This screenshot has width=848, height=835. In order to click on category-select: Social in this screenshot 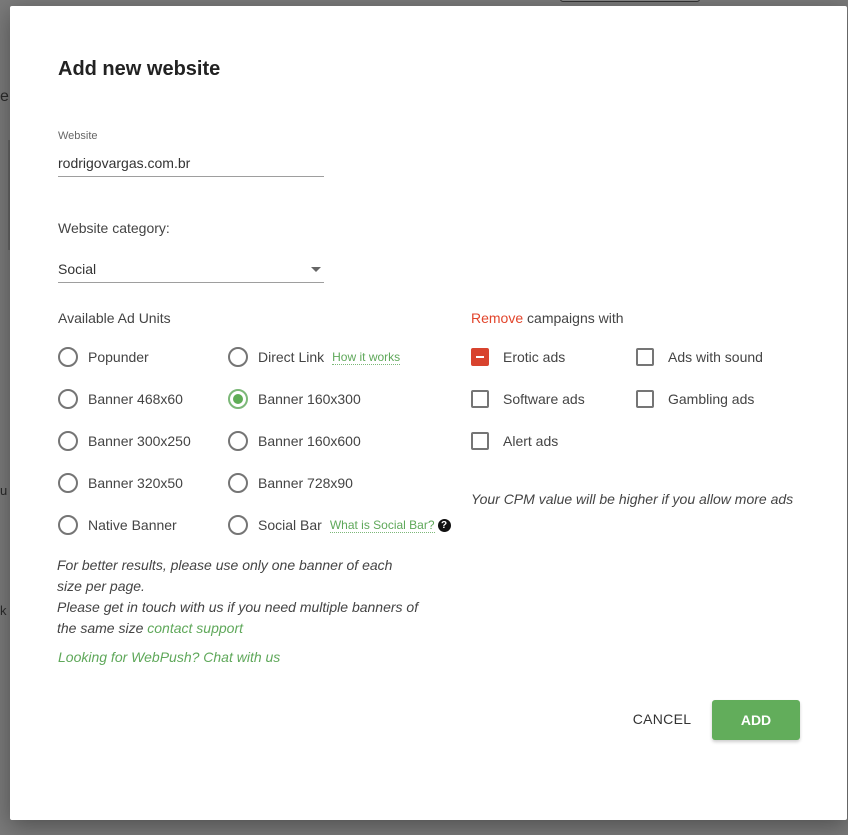, I will do `click(191, 269)`.